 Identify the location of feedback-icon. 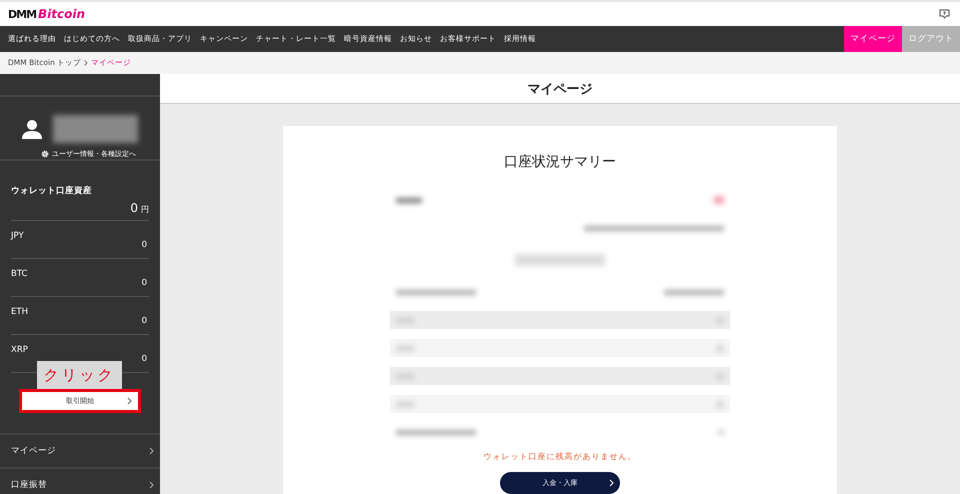
(944, 14).